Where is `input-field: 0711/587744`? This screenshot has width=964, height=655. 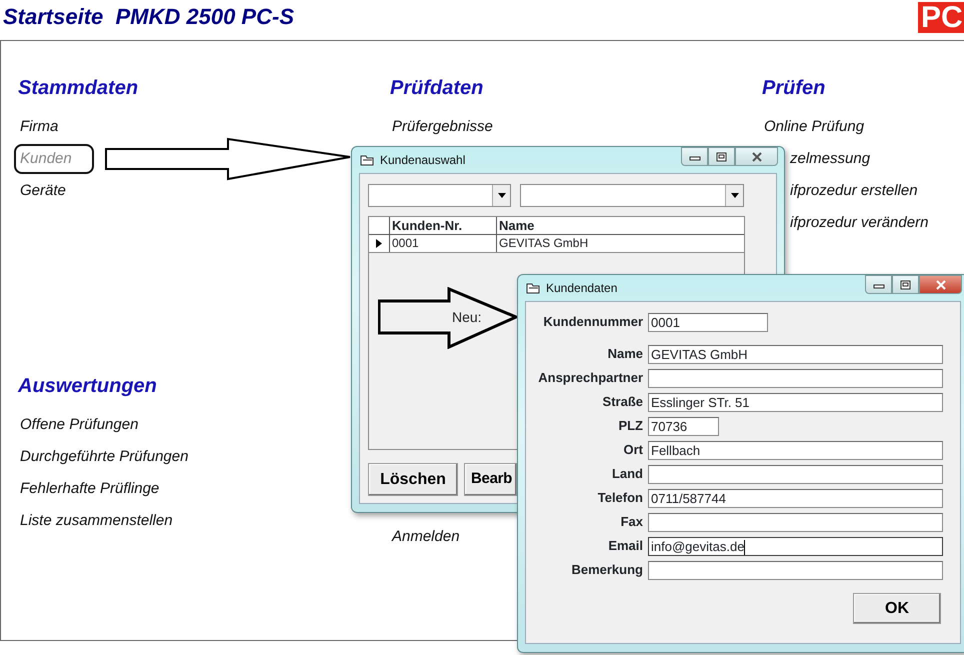 input-field: 0711/587744 is located at coordinates (795, 498).